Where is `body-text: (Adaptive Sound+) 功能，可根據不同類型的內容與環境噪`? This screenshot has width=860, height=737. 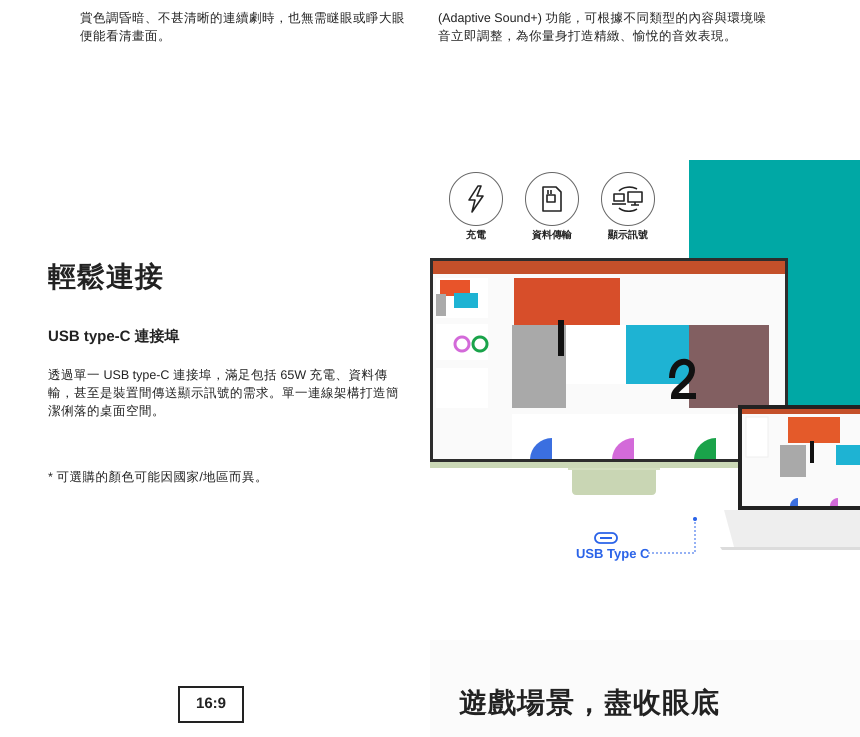
body-text: (Adaptive Sound+) 功能，可根據不同類型的內容與環境噪 is located at coordinates (603, 18).